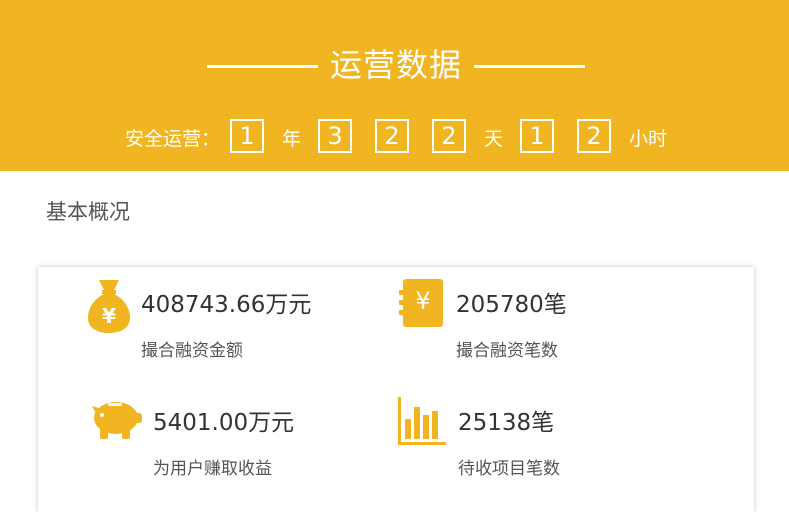 The image size is (789, 512). What do you see at coordinates (212, 469) in the screenshot?
I see `stat-label: 为用户赚取收益` at bounding box center [212, 469].